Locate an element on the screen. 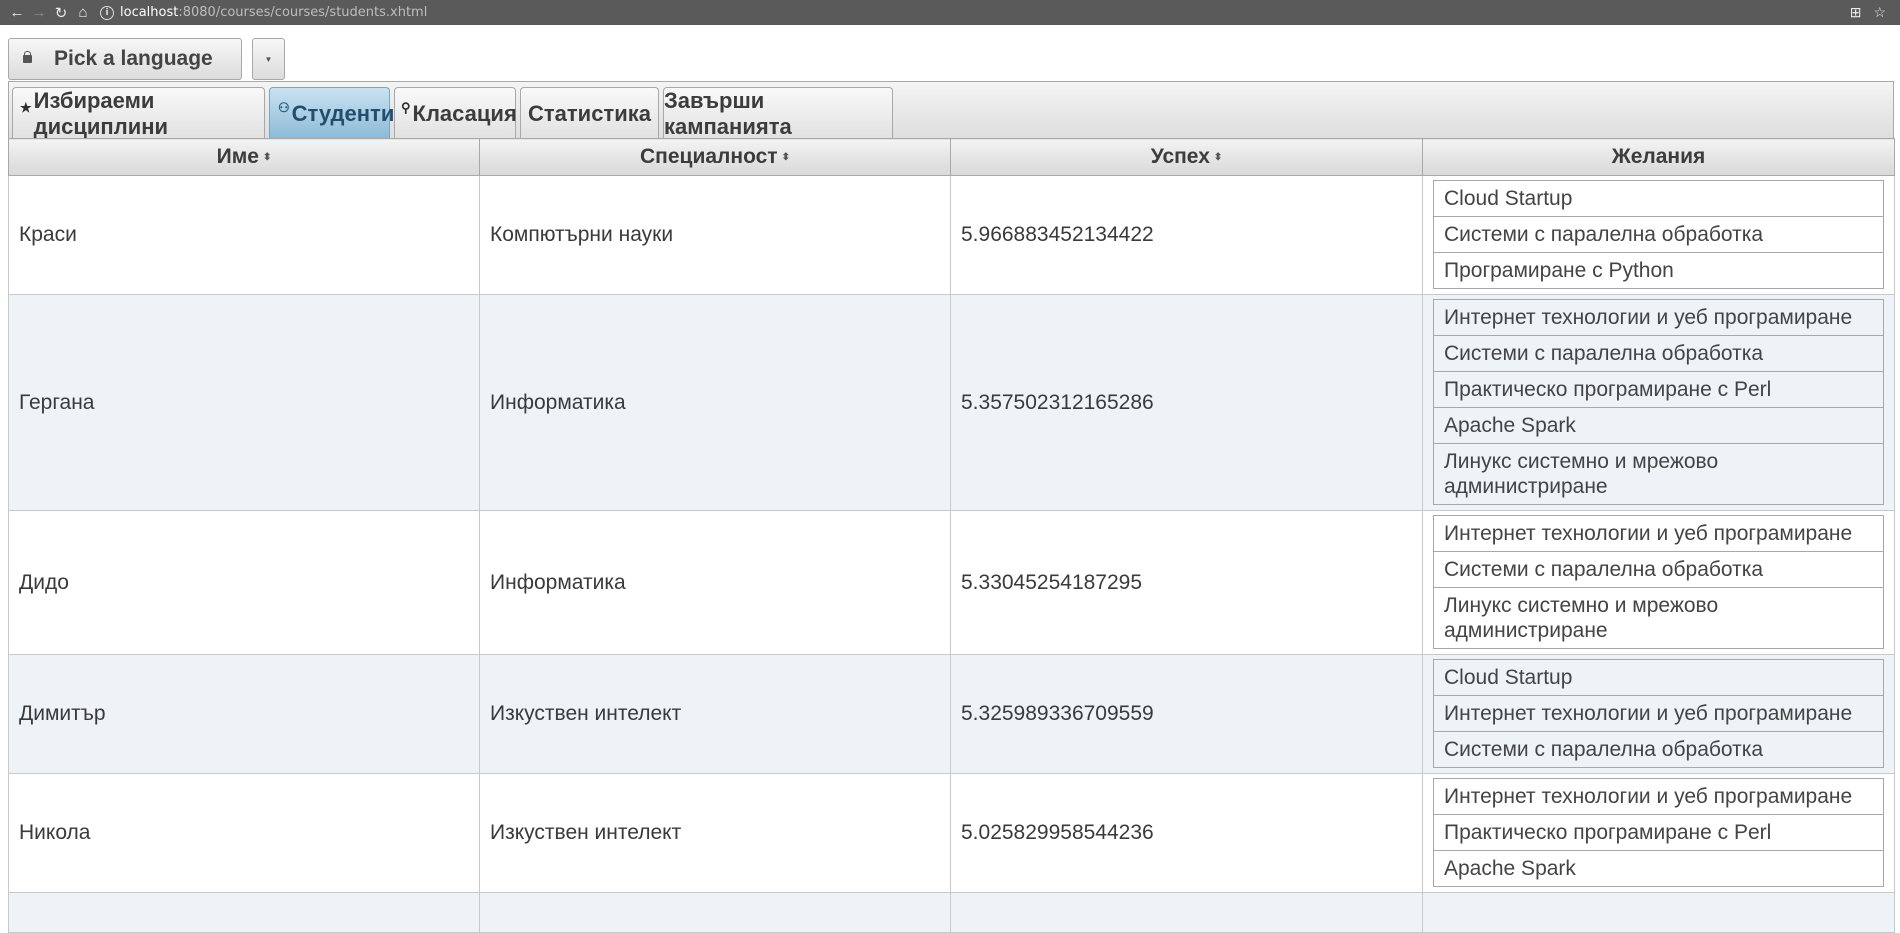 The image size is (1900, 933). cell-grade: 5.325989336709559 is located at coordinates (1186, 714).